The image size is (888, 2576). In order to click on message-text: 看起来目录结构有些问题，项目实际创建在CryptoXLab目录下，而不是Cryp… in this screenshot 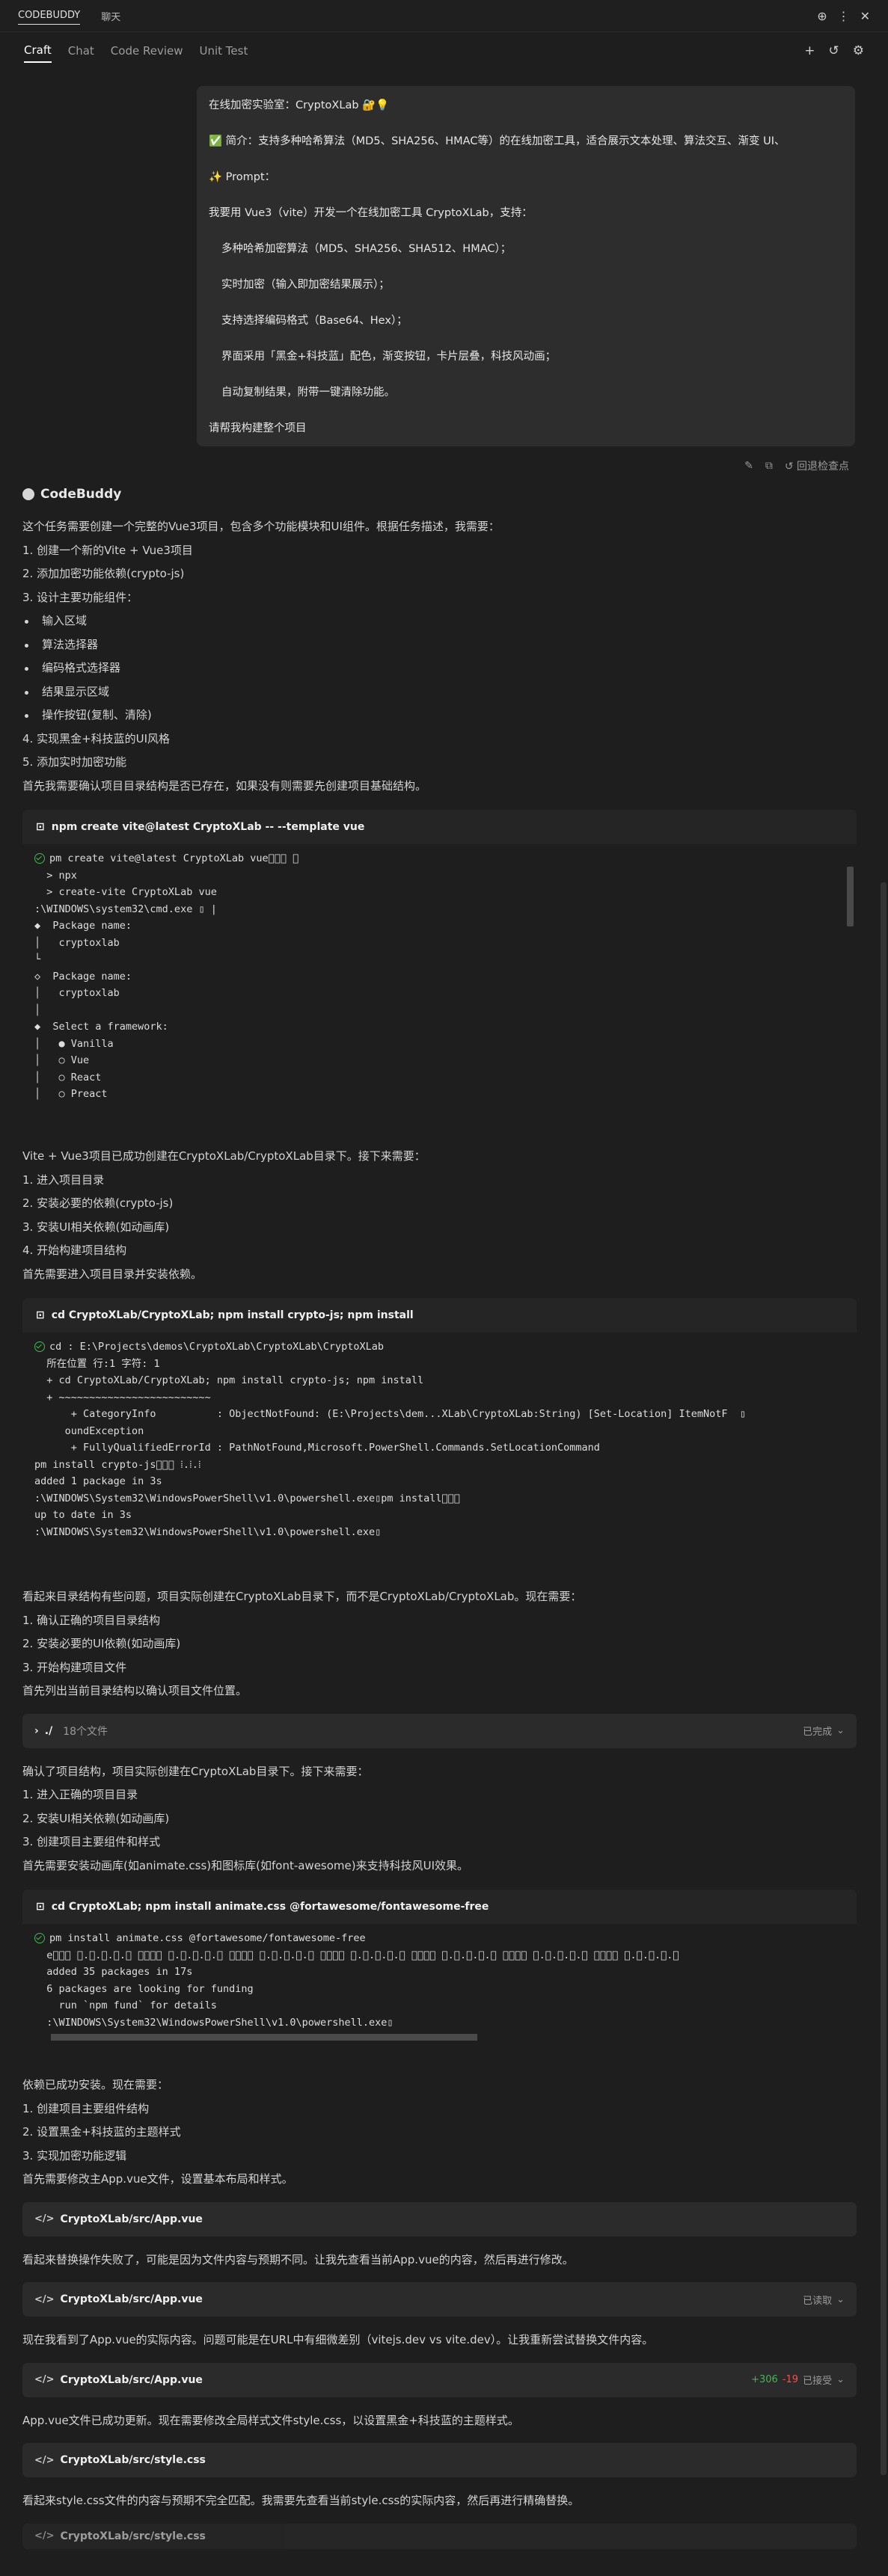, I will do `click(302, 1596)`.